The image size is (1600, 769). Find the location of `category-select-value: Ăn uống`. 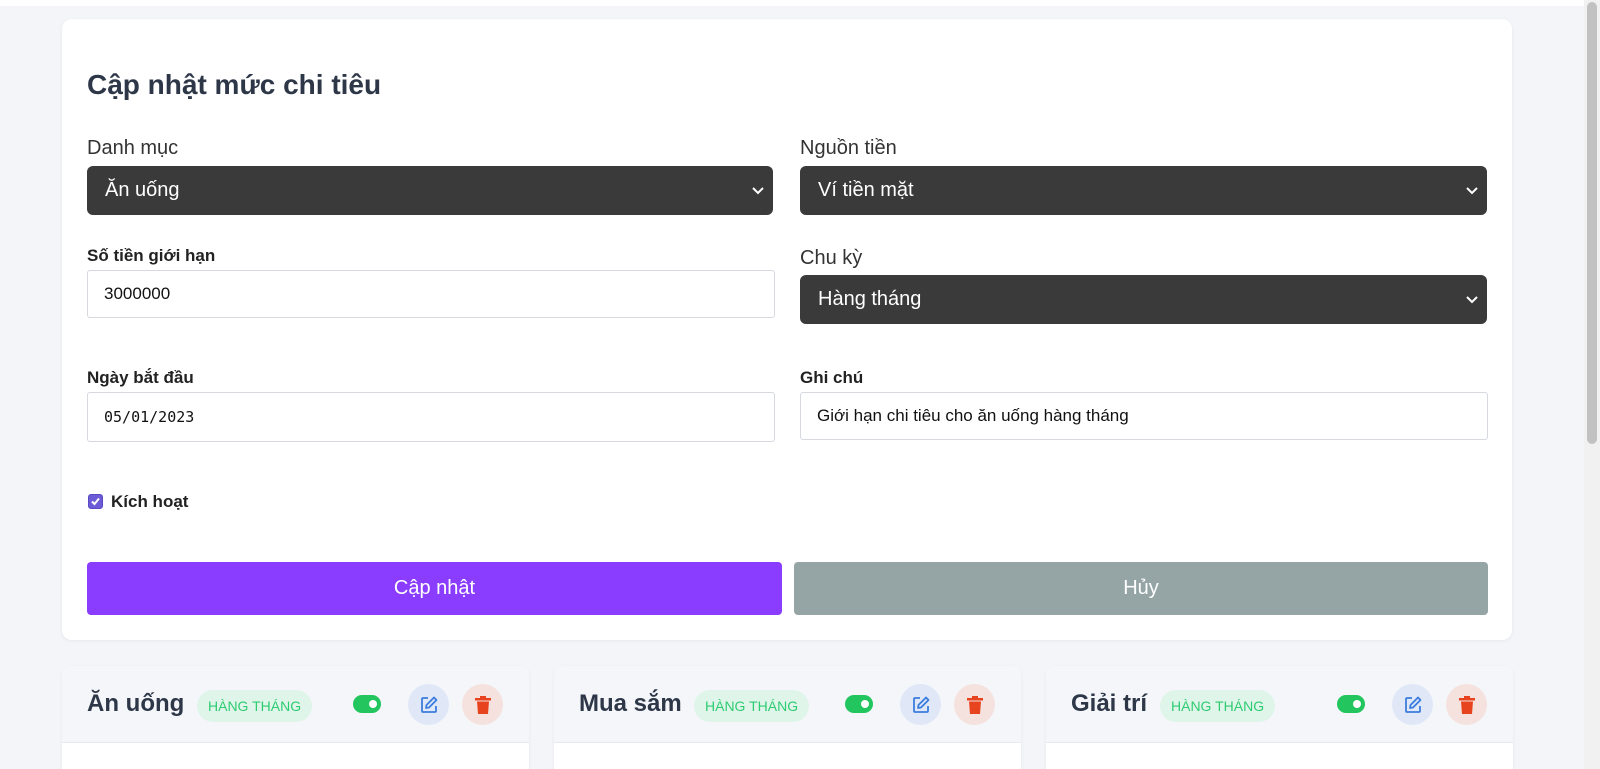

category-select-value: Ăn uống is located at coordinates (142, 190).